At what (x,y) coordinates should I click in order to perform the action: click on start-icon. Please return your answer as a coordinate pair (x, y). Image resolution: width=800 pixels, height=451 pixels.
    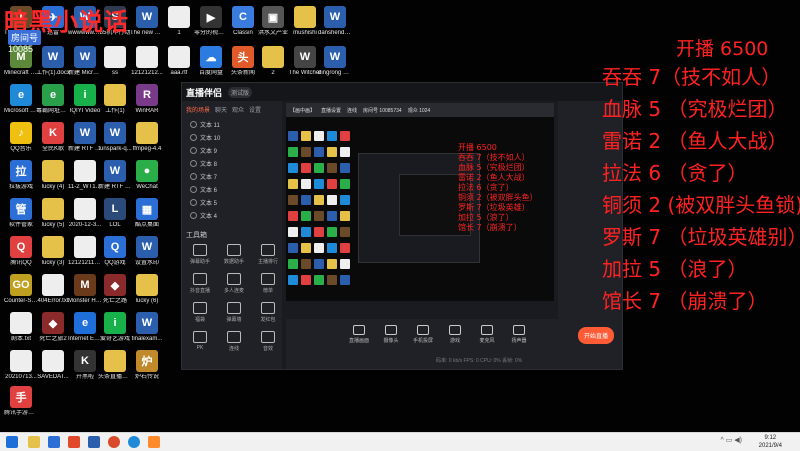
    Looking at the image, I should click on (12, 442).